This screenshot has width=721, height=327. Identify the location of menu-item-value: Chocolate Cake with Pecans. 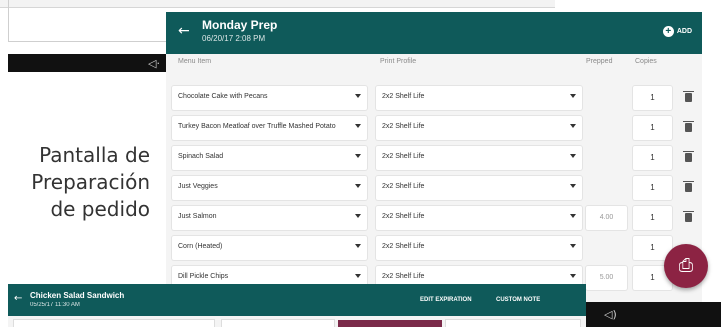
(223, 96).